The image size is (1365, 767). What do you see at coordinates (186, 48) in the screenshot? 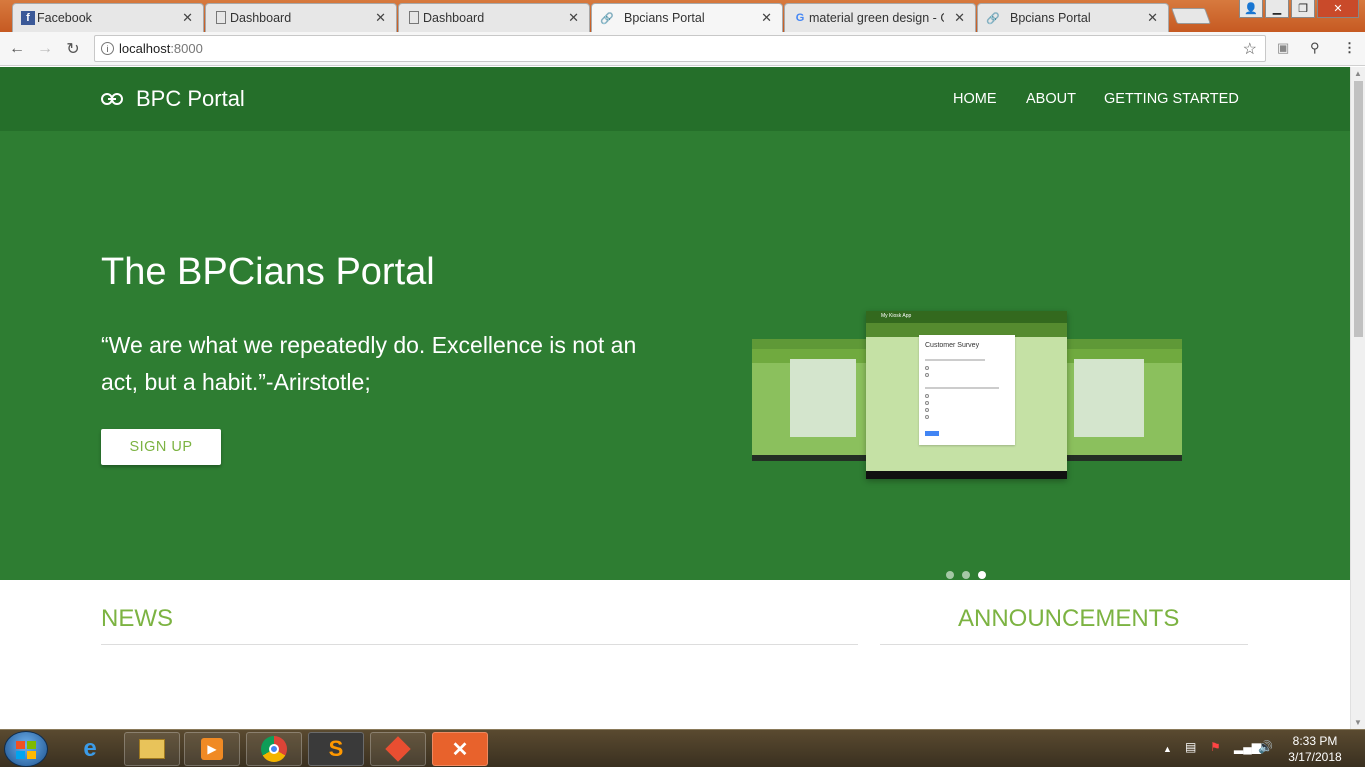
I see `url-port: :8000` at bounding box center [186, 48].